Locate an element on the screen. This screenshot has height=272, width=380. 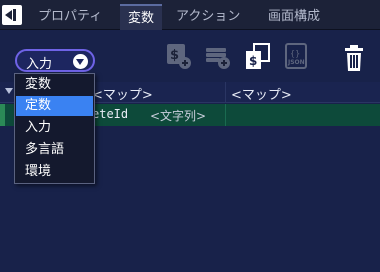
column-header-value: <マップ> is located at coordinates (261, 95).